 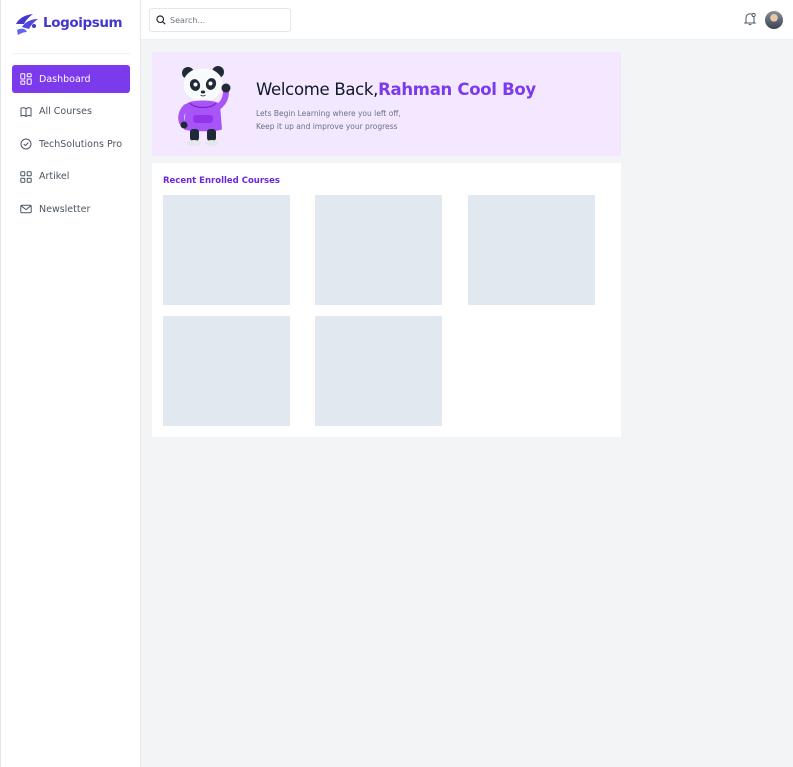 I want to click on sidebar-item-techsolutions-pro: TechSolutions Pro, so click(x=71, y=144).